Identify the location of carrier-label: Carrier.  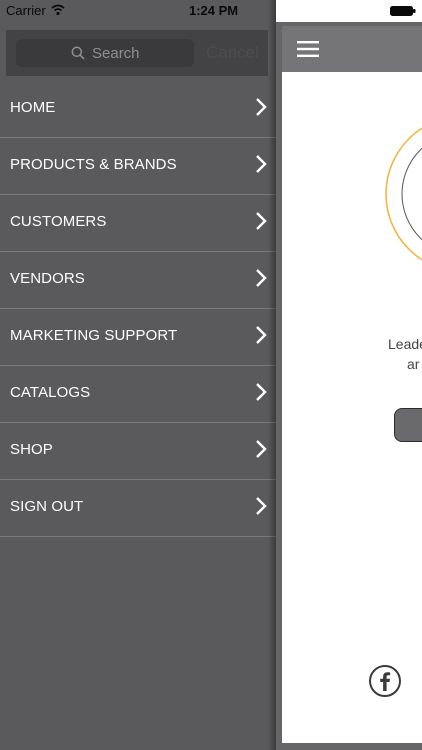
(26, 10).